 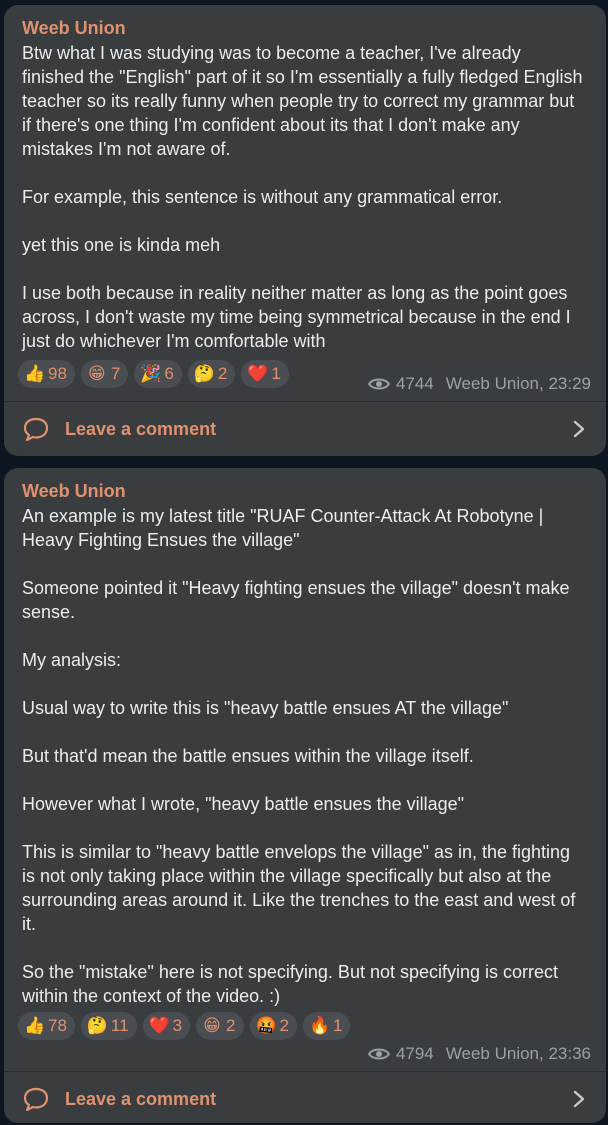 I want to click on reaction-count: 78, so click(x=57, y=1025).